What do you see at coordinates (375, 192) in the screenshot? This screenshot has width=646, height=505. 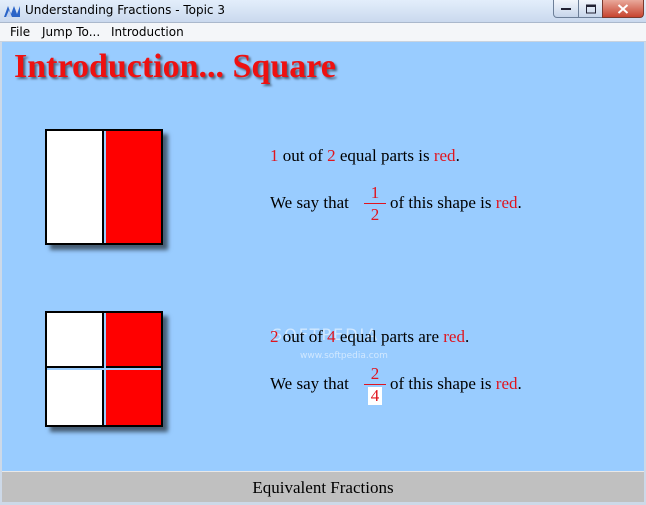 I see `fraction-numerator: 1` at bounding box center [375, 192].